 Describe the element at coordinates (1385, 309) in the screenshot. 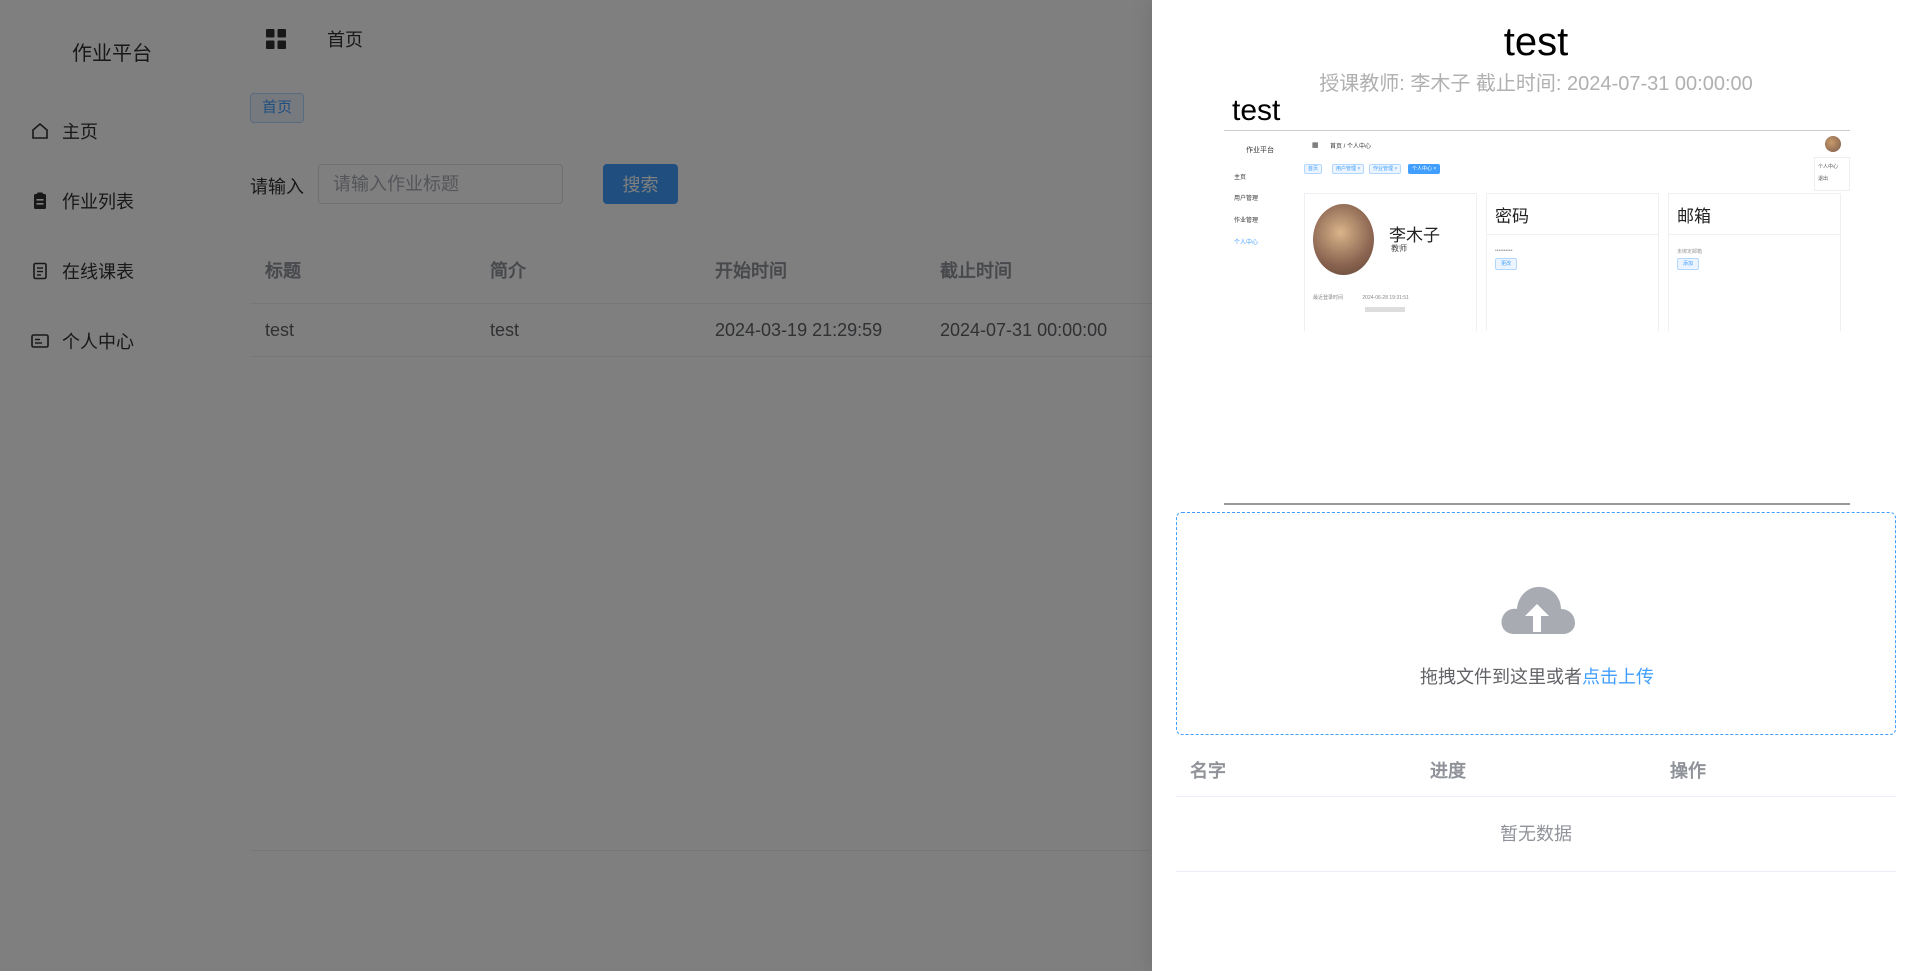

I see `shot-blurred-value` at that location.